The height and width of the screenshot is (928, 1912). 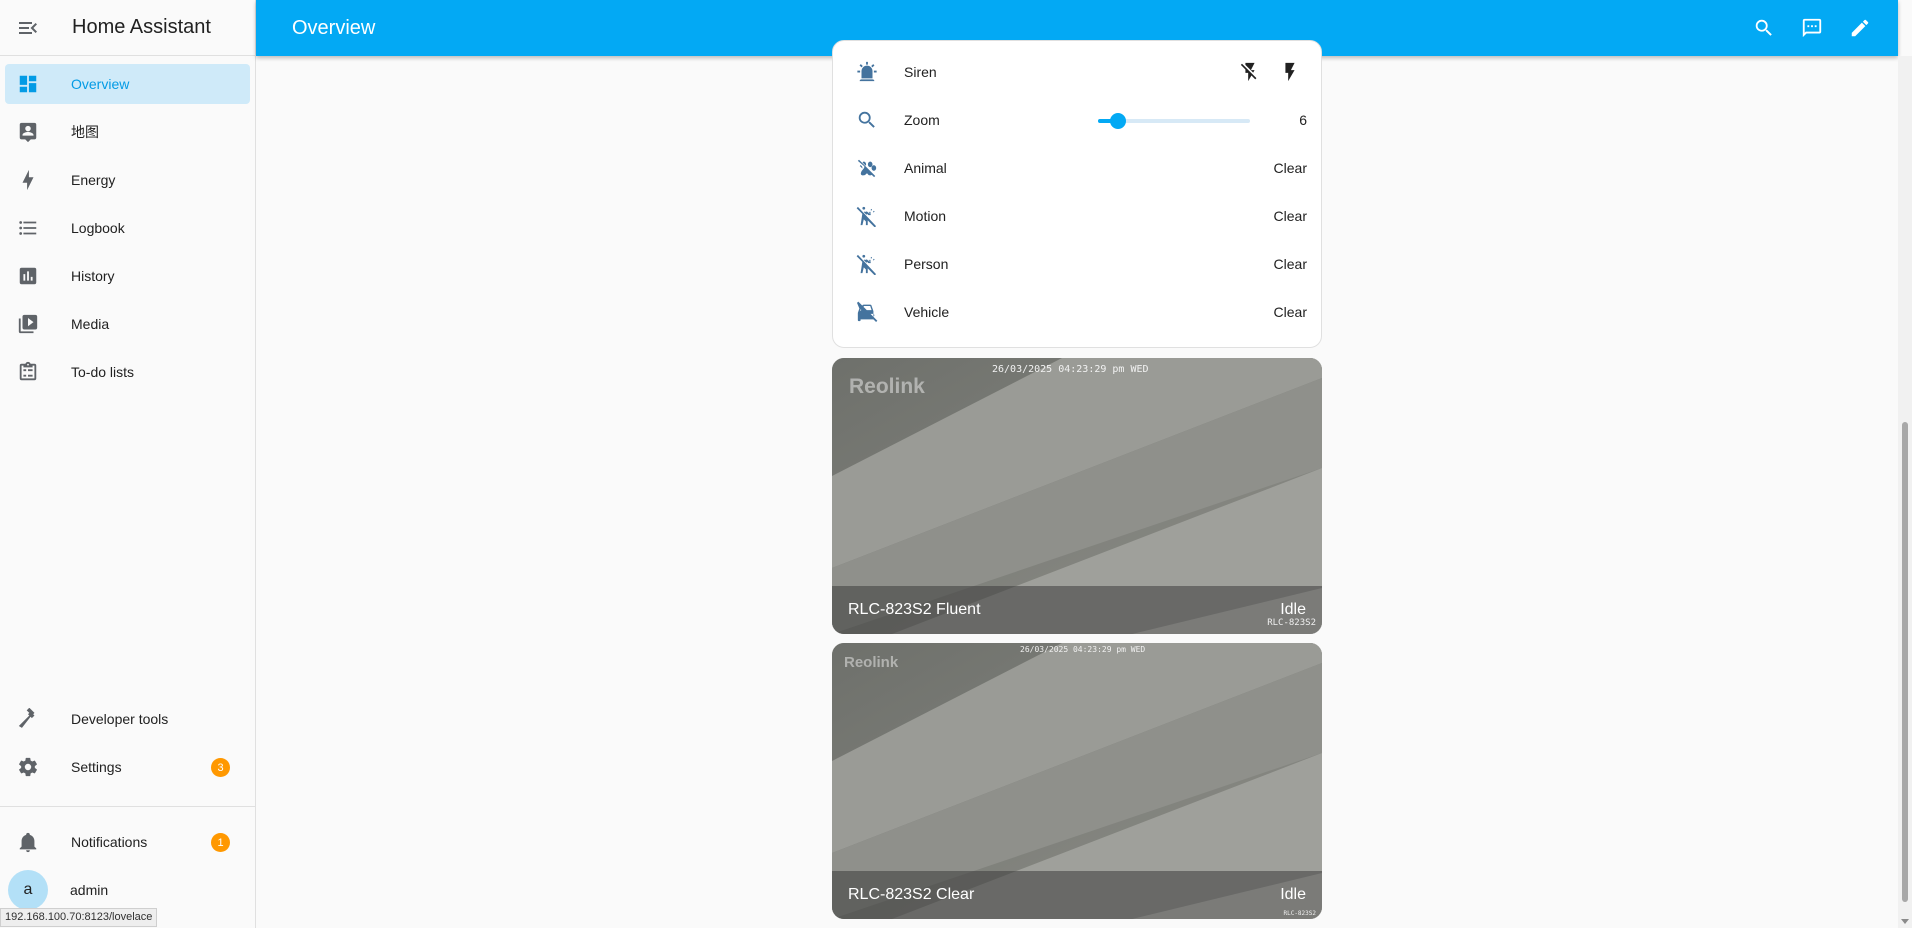 I want to click on entity-state: 6, so click(x=1303, y=120).